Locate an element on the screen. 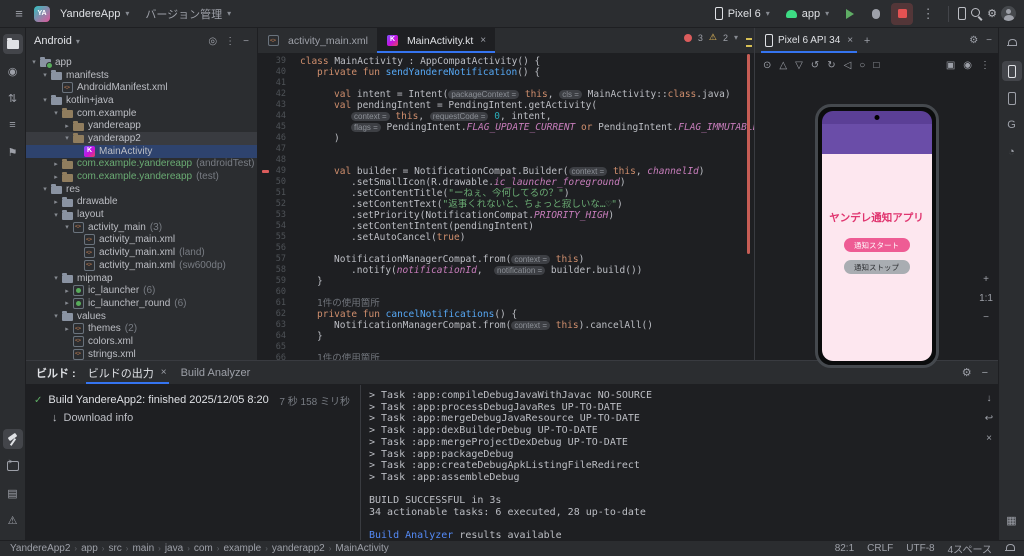 This screenshot has height=556, width=1024. debug-button is located at coordinates (876, 14).